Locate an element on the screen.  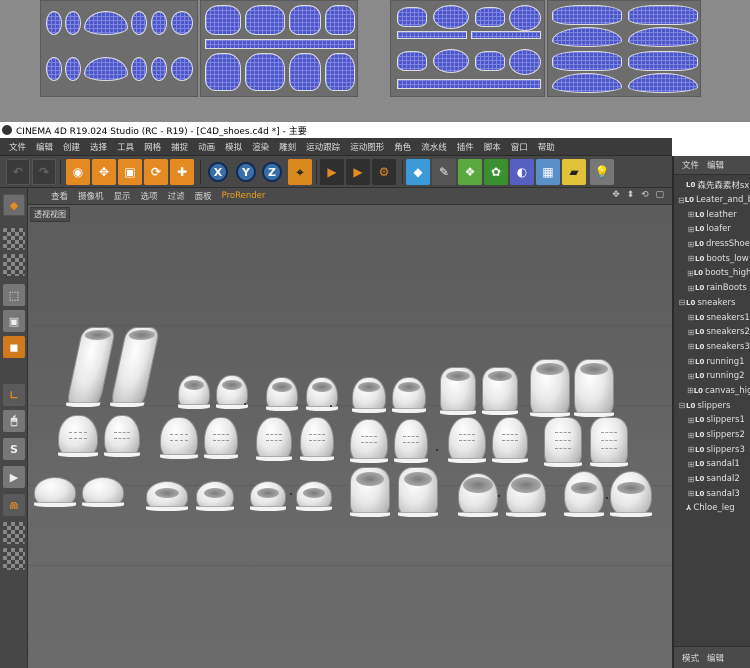
menu-simulate: 模拟 is located at coordinates (233, 147).